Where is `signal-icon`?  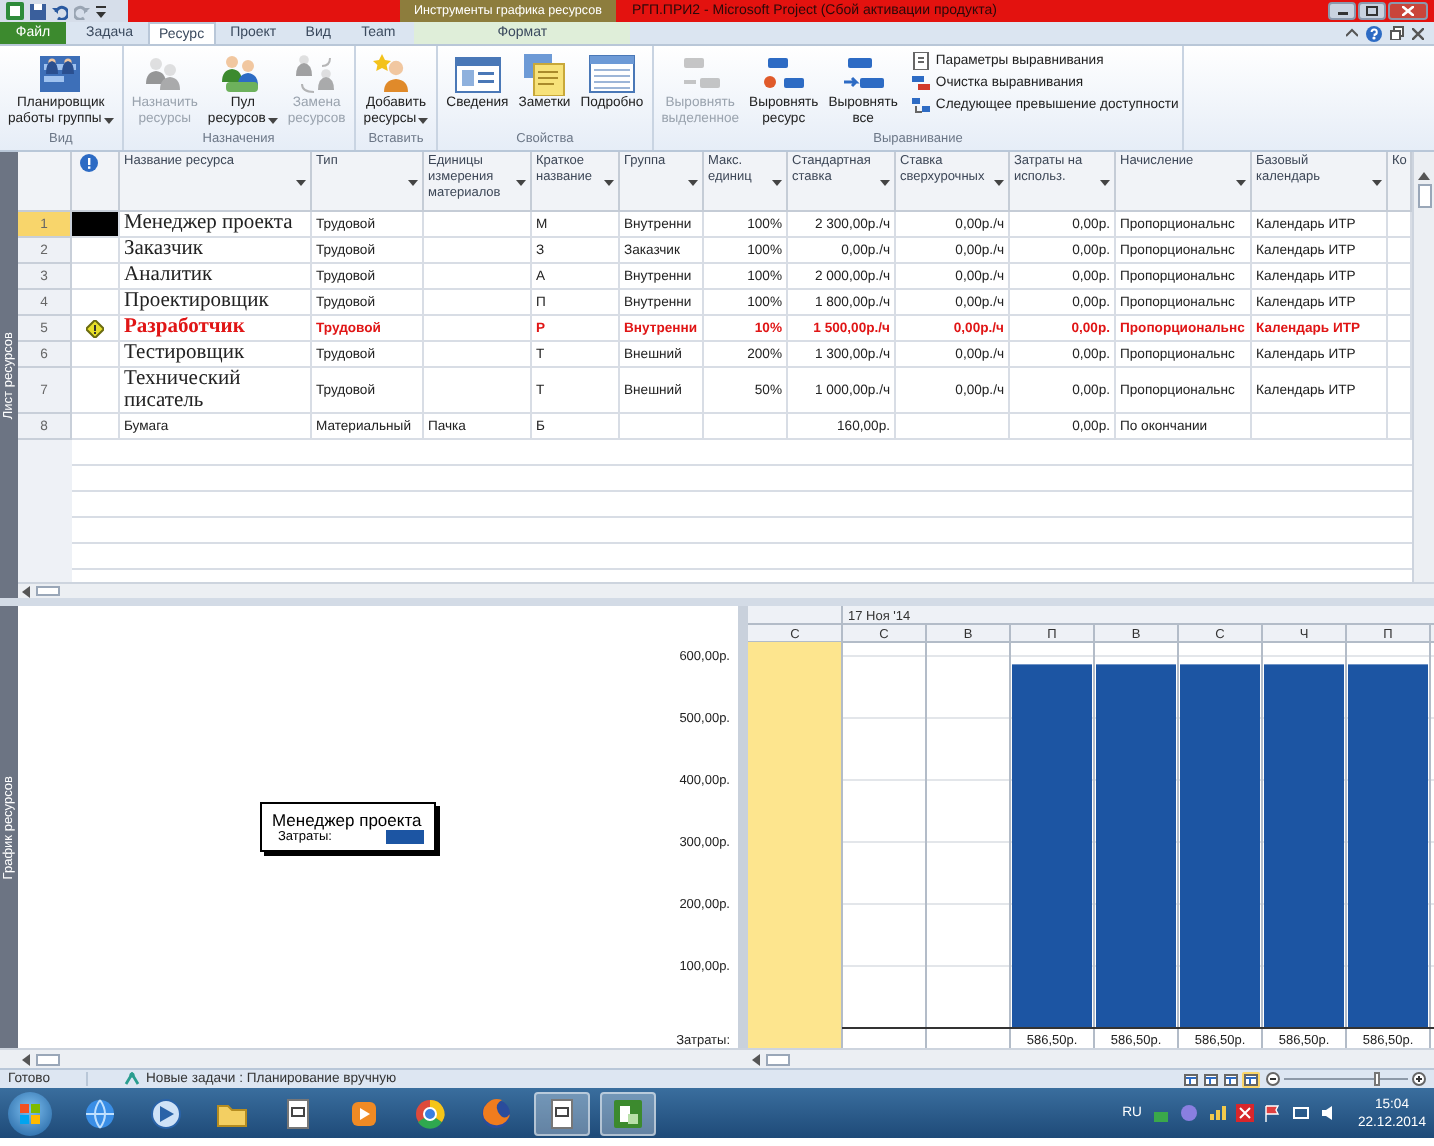 signal-icon is located at coordinates (1216, 1113).